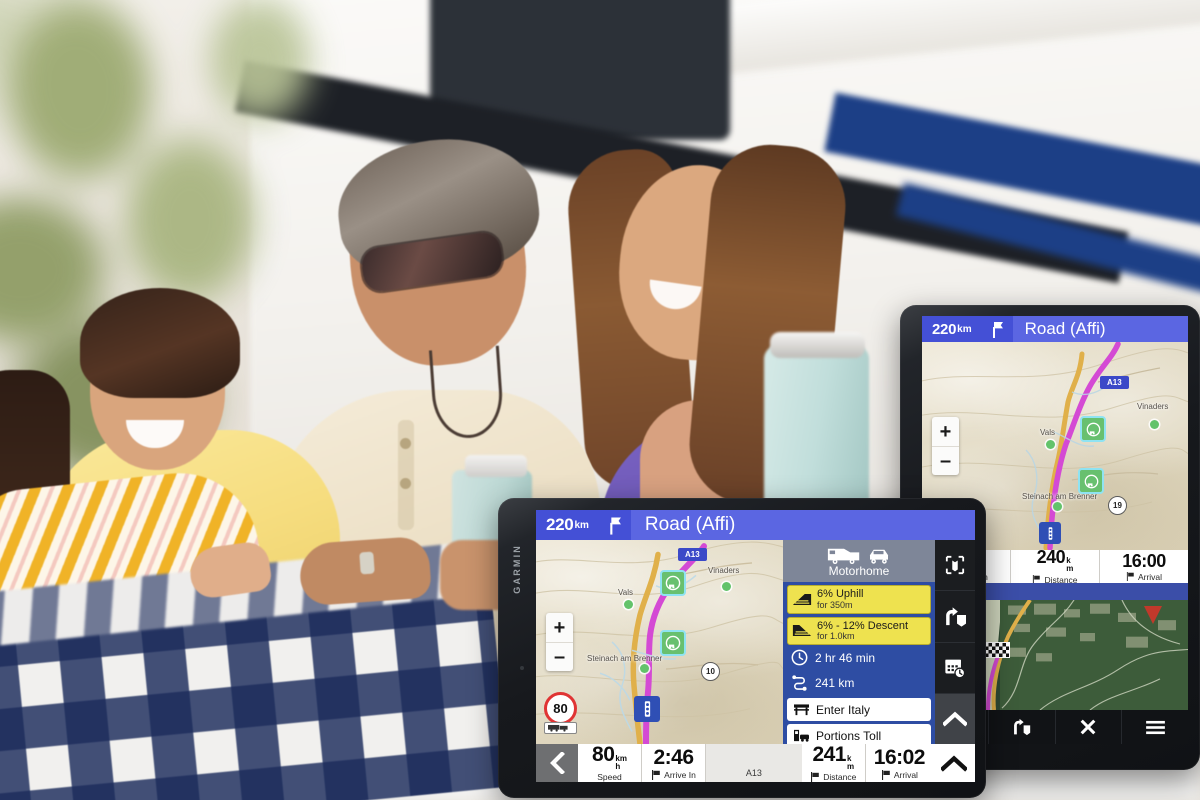 Image resolution: width=1200 pixels, height=800 pixels. I want to click on stop-navigation-button, so click(1089, 727).